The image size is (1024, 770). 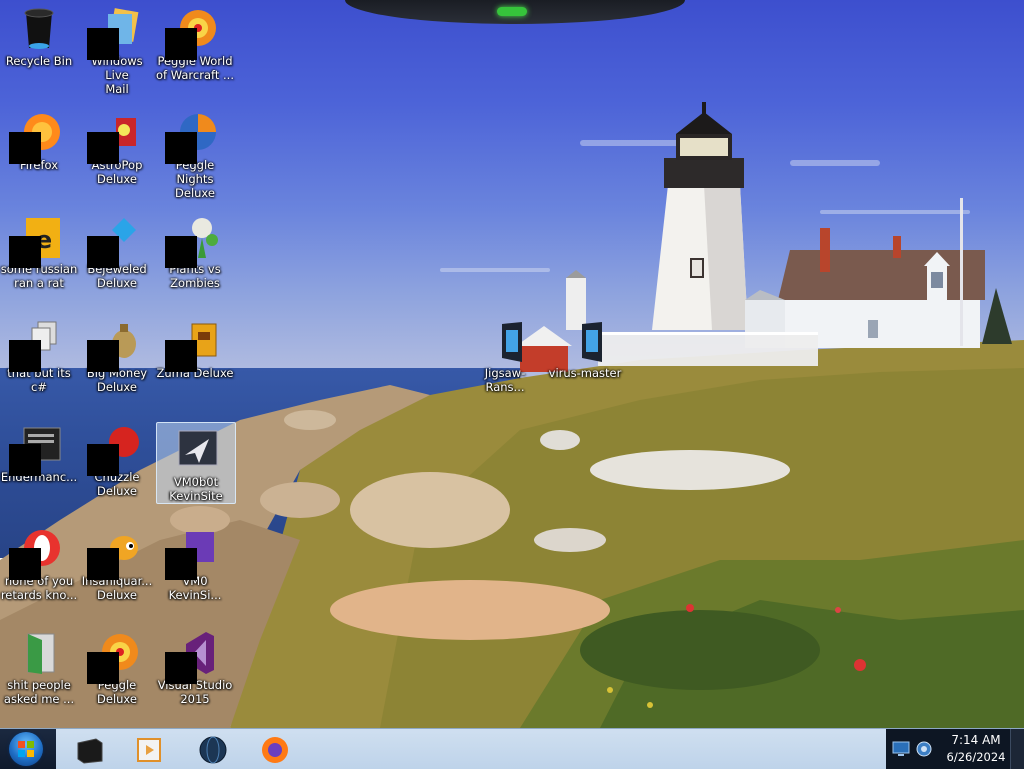 I want to click on desktop-icon-firefox: Firefox, so click(x=39, y=139).